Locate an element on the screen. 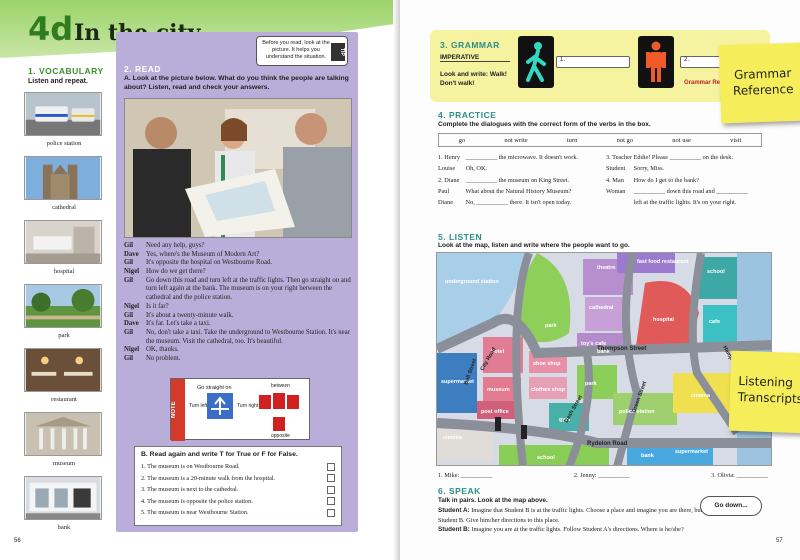 Image resolution: width=800 pixels, height=560 pixels. svg-text: shoe shop is located at coordinates (547, 364).